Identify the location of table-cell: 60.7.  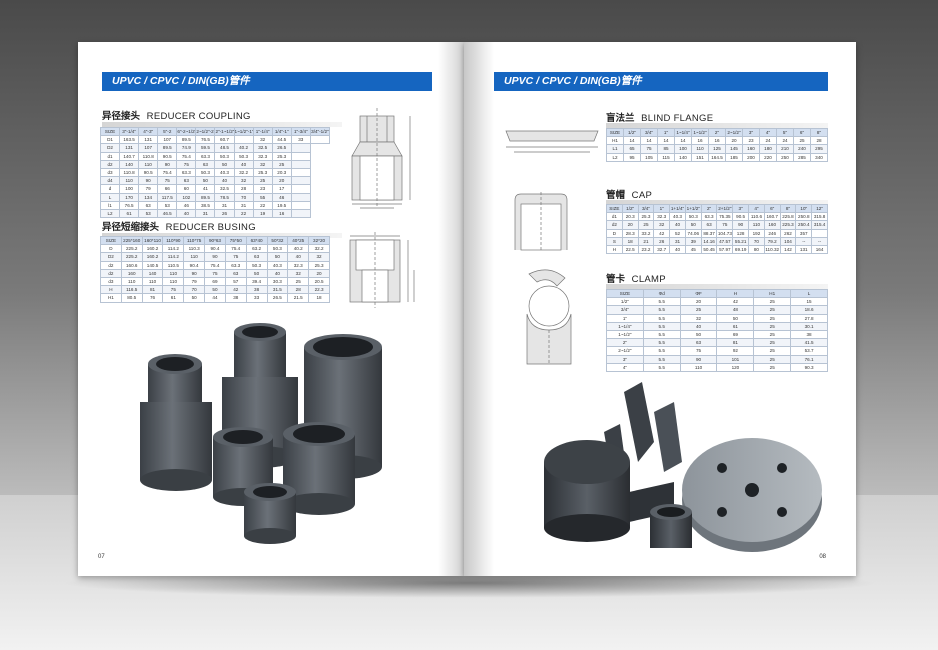
(224, 140).